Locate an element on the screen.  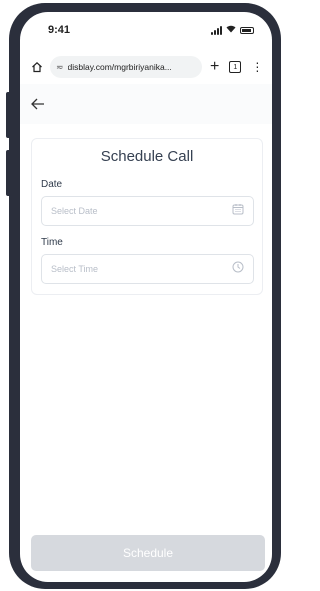
status-time: 9:41 is located at coordinates (59, 30).